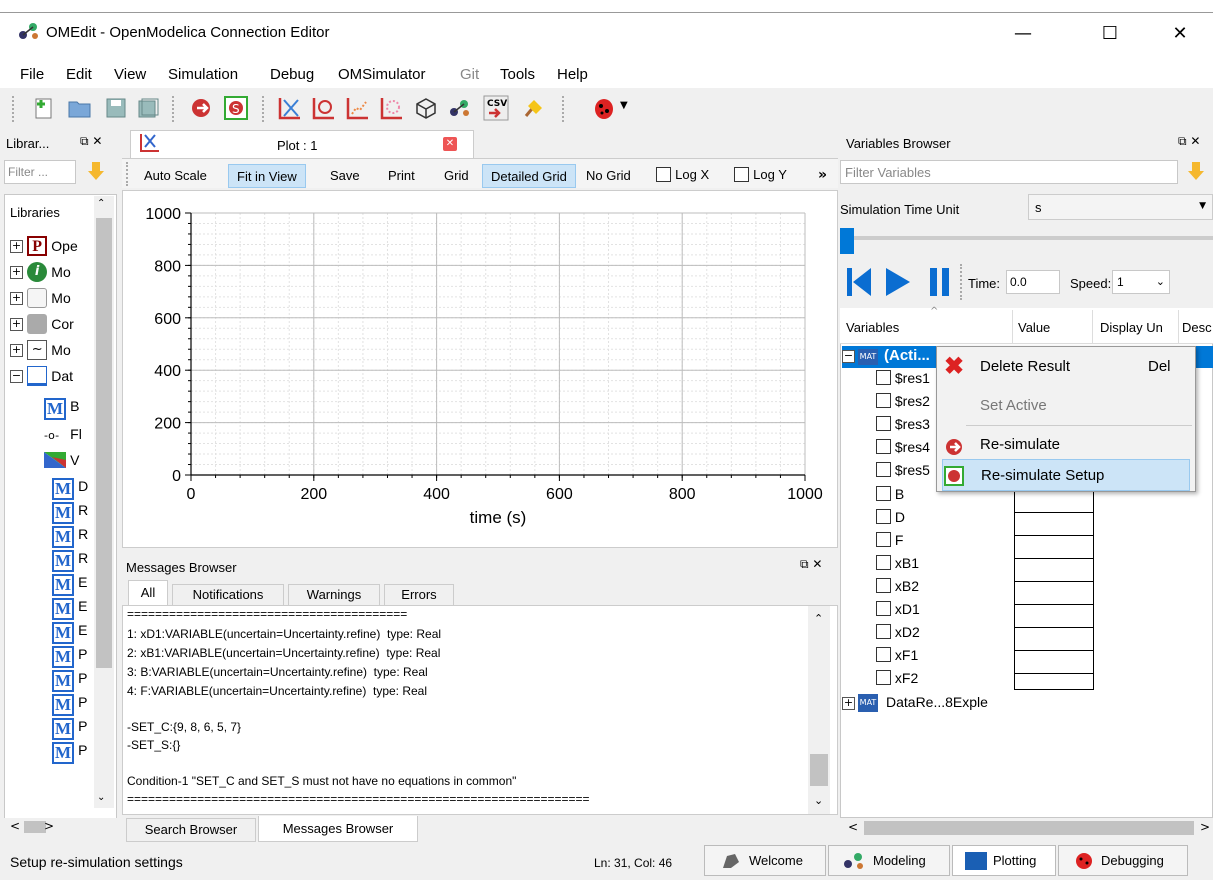  What do you see at coordinates (70, 561) in the screenshot?
I see `library-child: M R` at bounding box center [70, 561].